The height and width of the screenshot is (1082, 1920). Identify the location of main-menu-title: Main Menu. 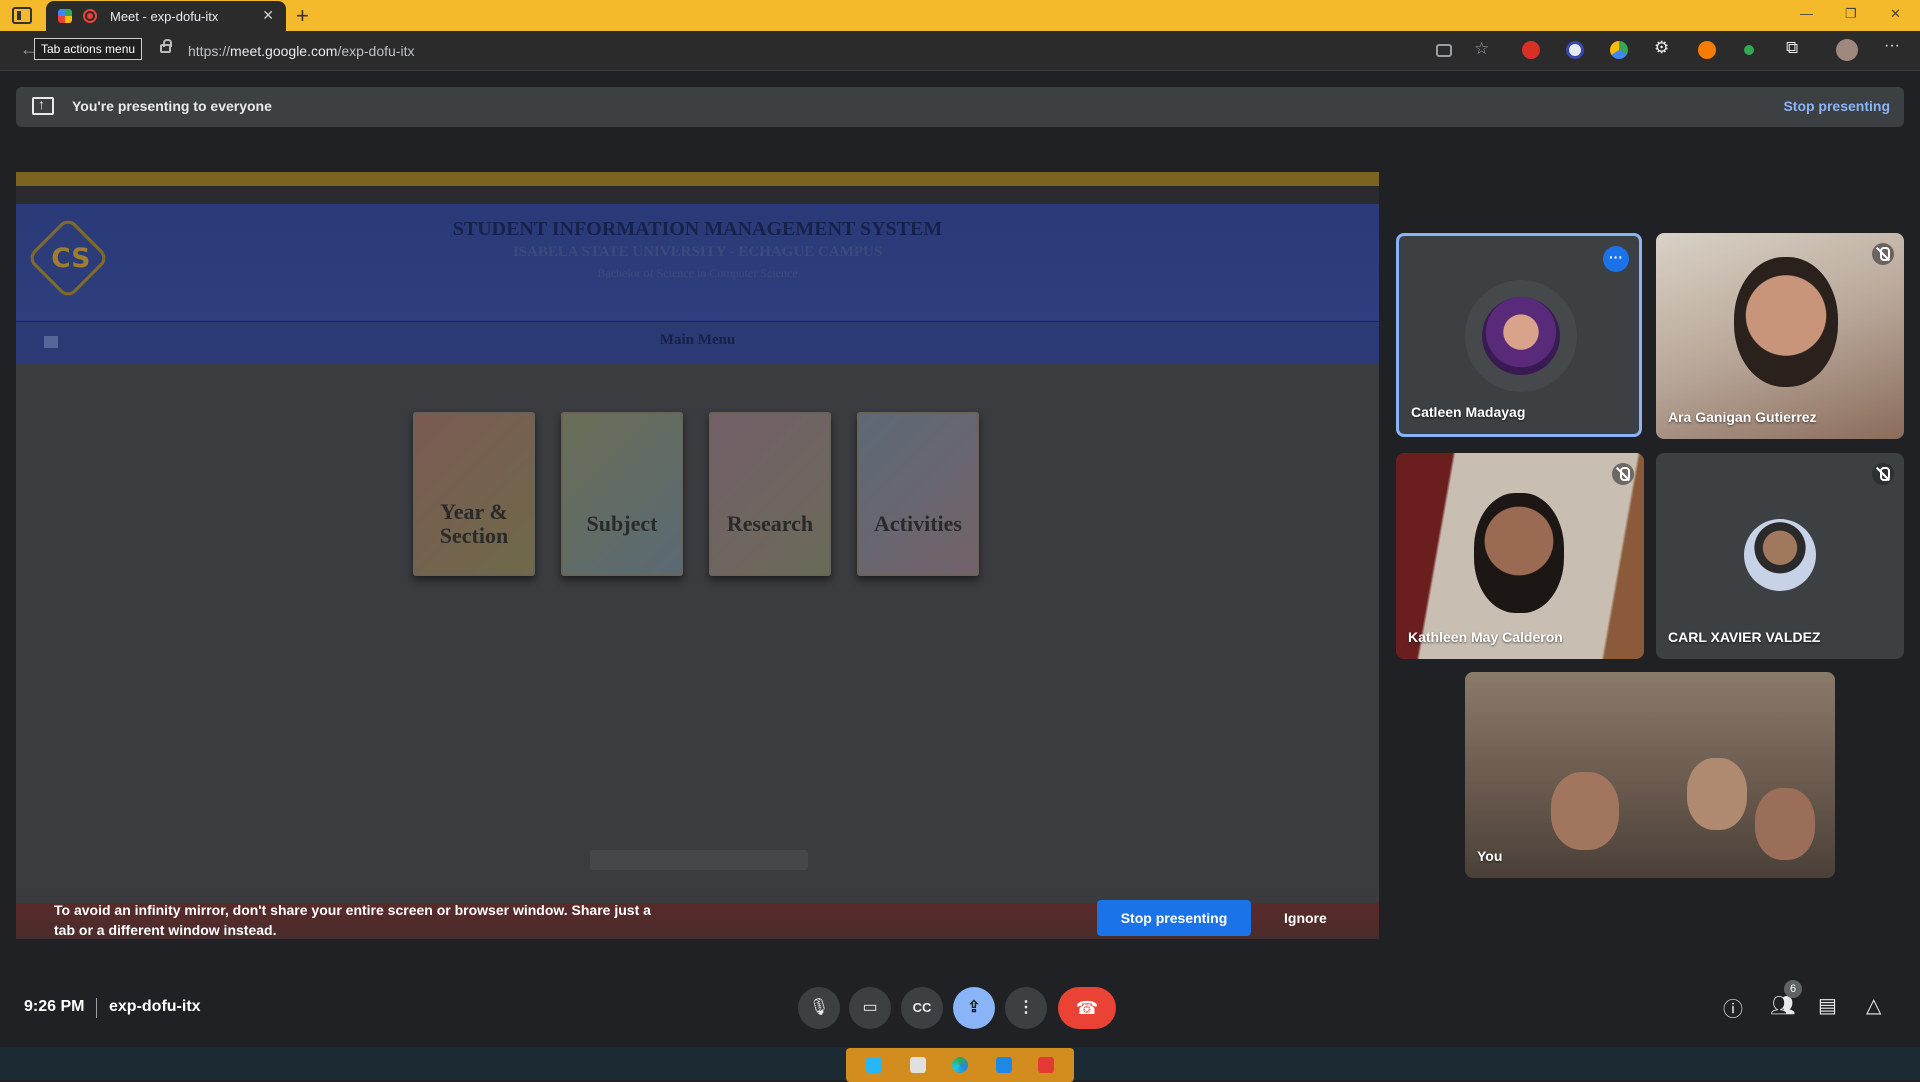
(697, 340).